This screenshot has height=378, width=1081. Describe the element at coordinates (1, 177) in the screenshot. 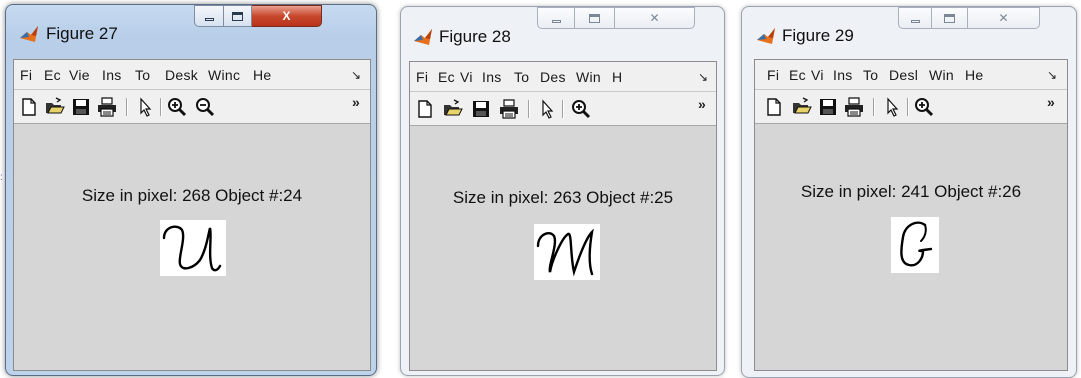

I see `edge-artifact: :` at that location.